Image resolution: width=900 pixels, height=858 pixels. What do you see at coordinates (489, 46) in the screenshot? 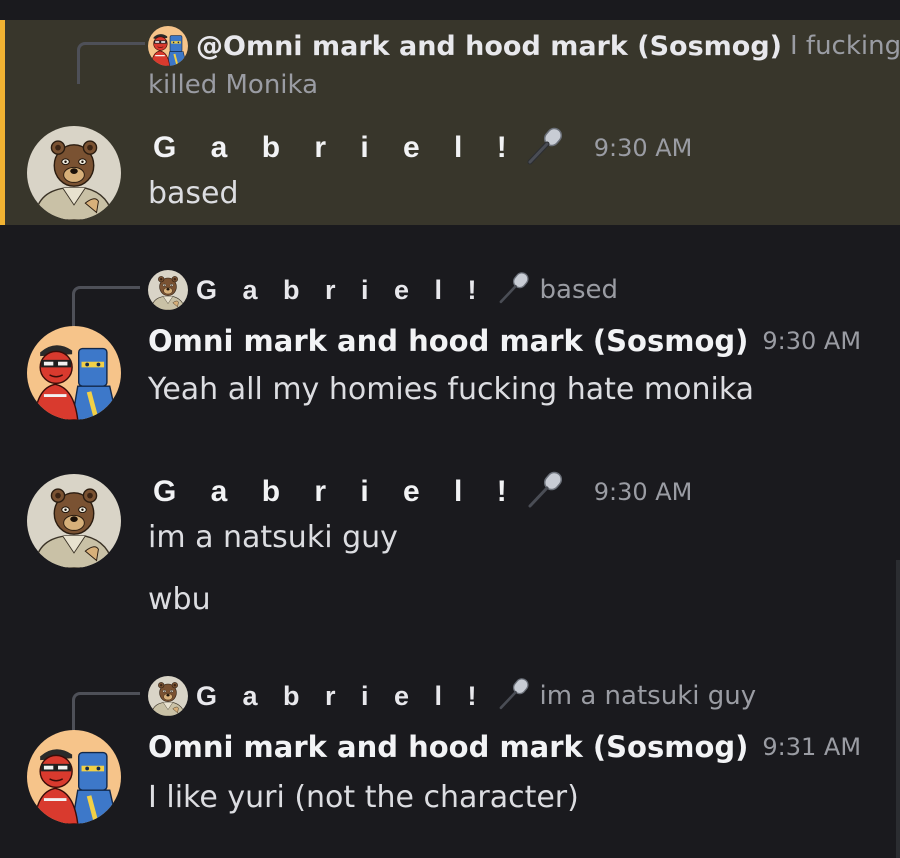
I see `reply-author: @Omni mark and hood mark (Sosmog)` at bounding box center [489, 46].